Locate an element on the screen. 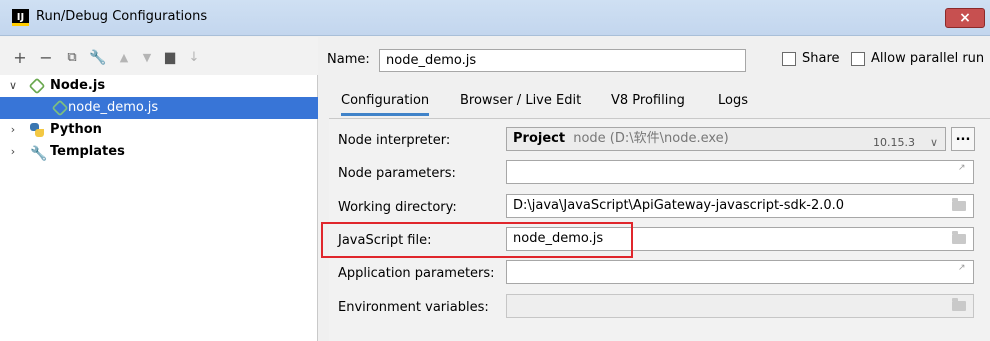 The image size is (990, 341). application-parameters-label: Application parameters: is located at coordinates (416, 273).